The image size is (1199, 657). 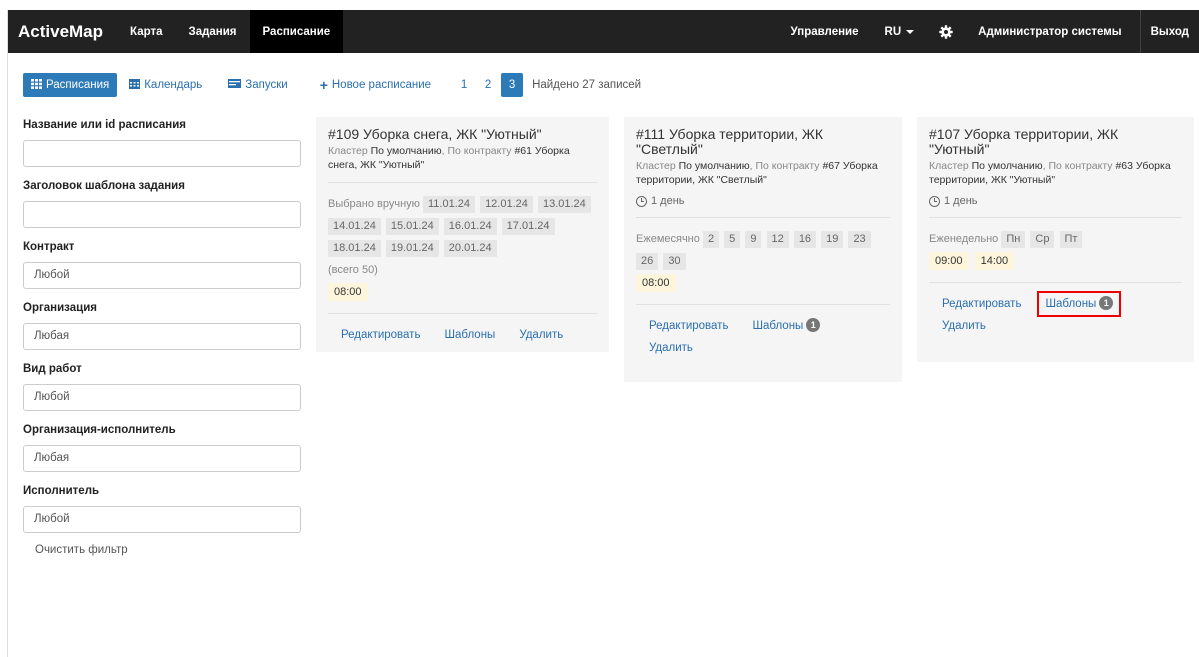 I want to click on card-id: #109, so click(x=344, y=134).